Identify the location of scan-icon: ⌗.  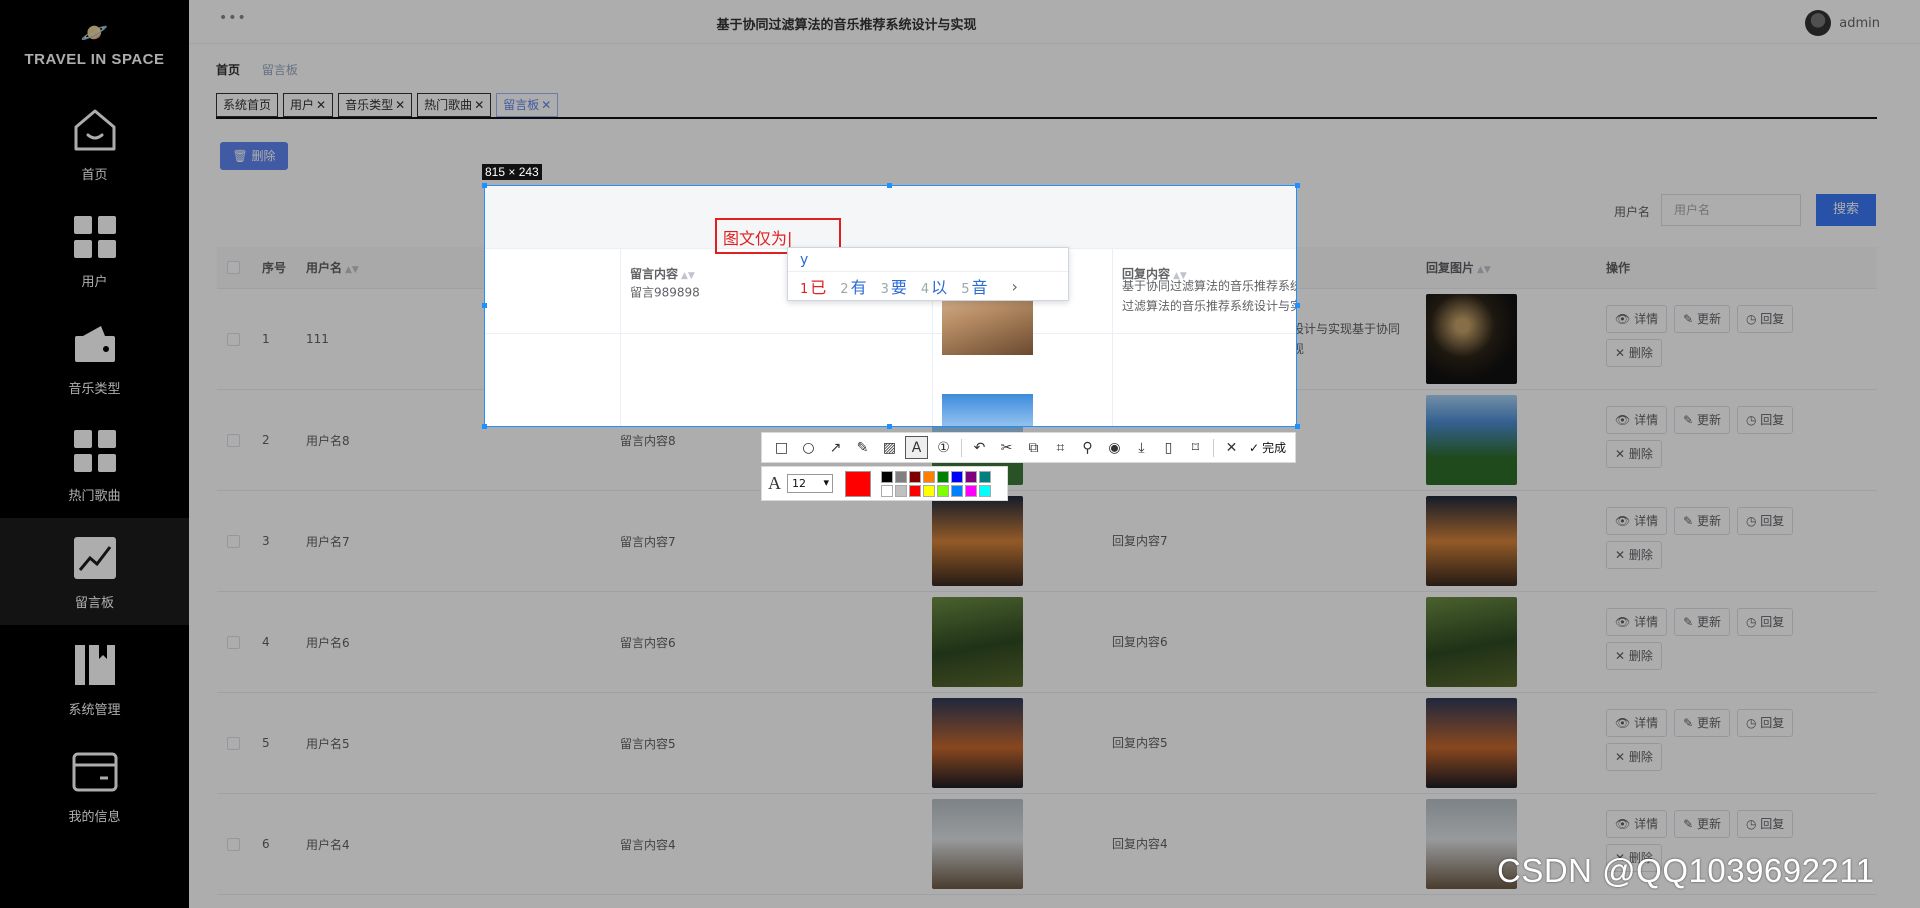
(1060, 447).